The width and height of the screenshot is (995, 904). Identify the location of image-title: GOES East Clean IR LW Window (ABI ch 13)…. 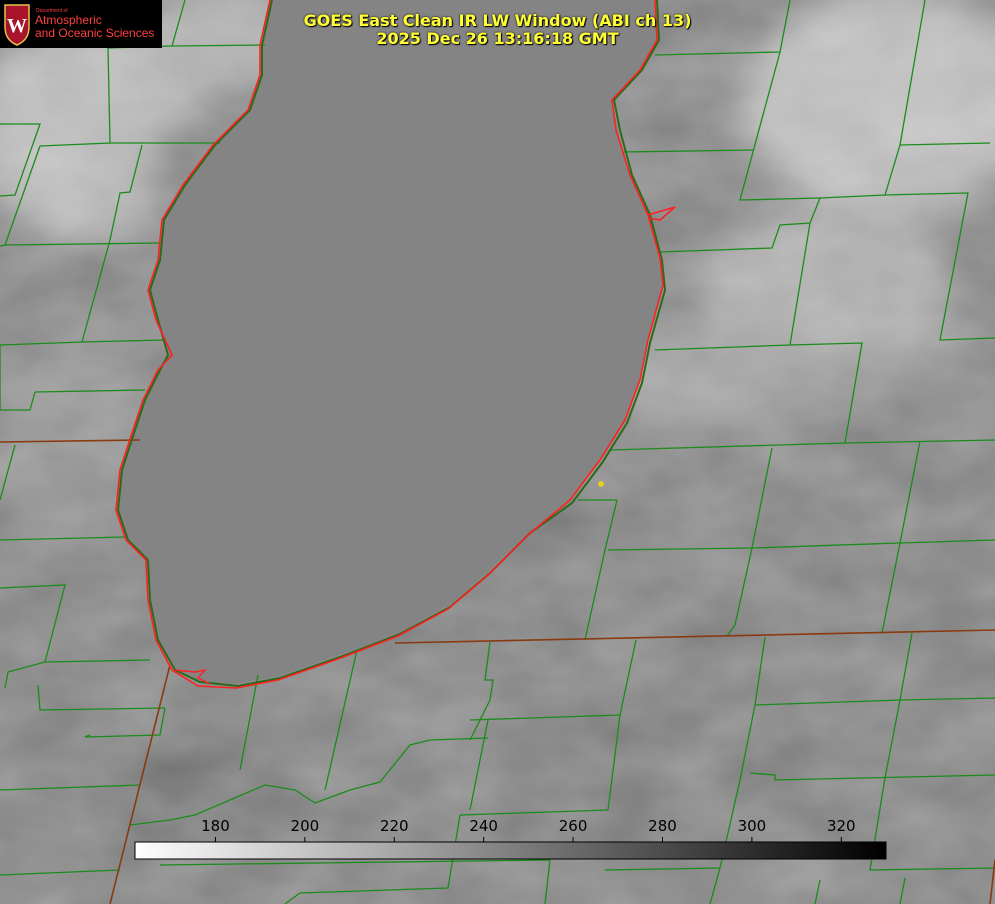
(497, 30).